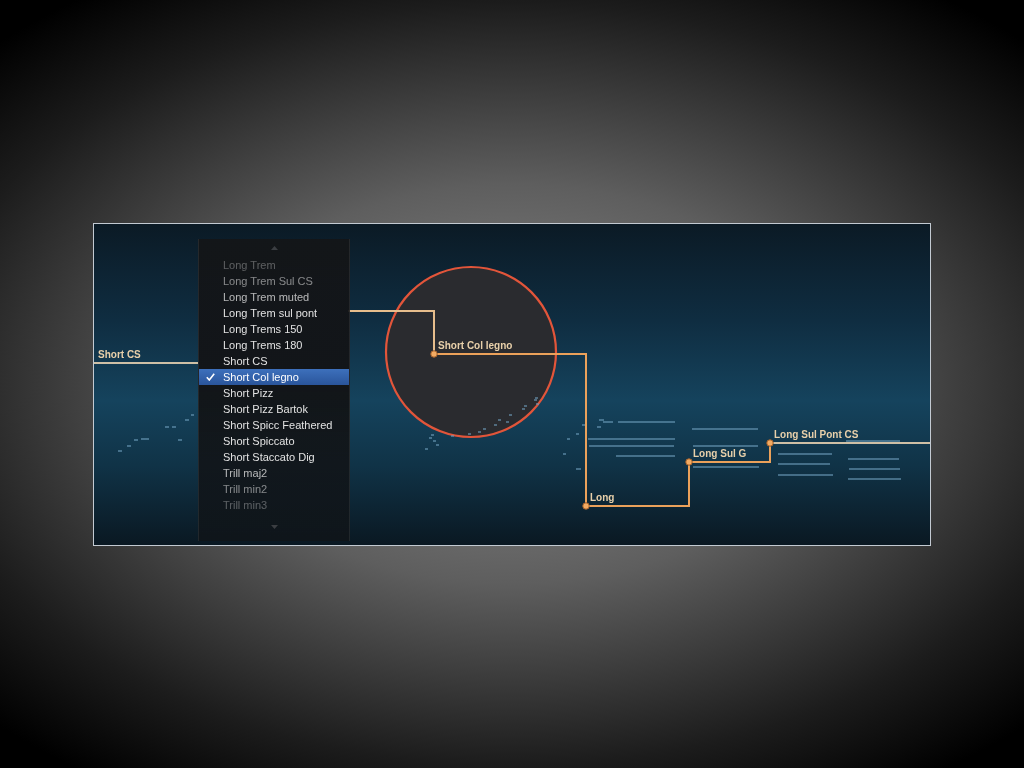  I want to click on menu-item: Short Spicc Feathered, so click(274, 424).